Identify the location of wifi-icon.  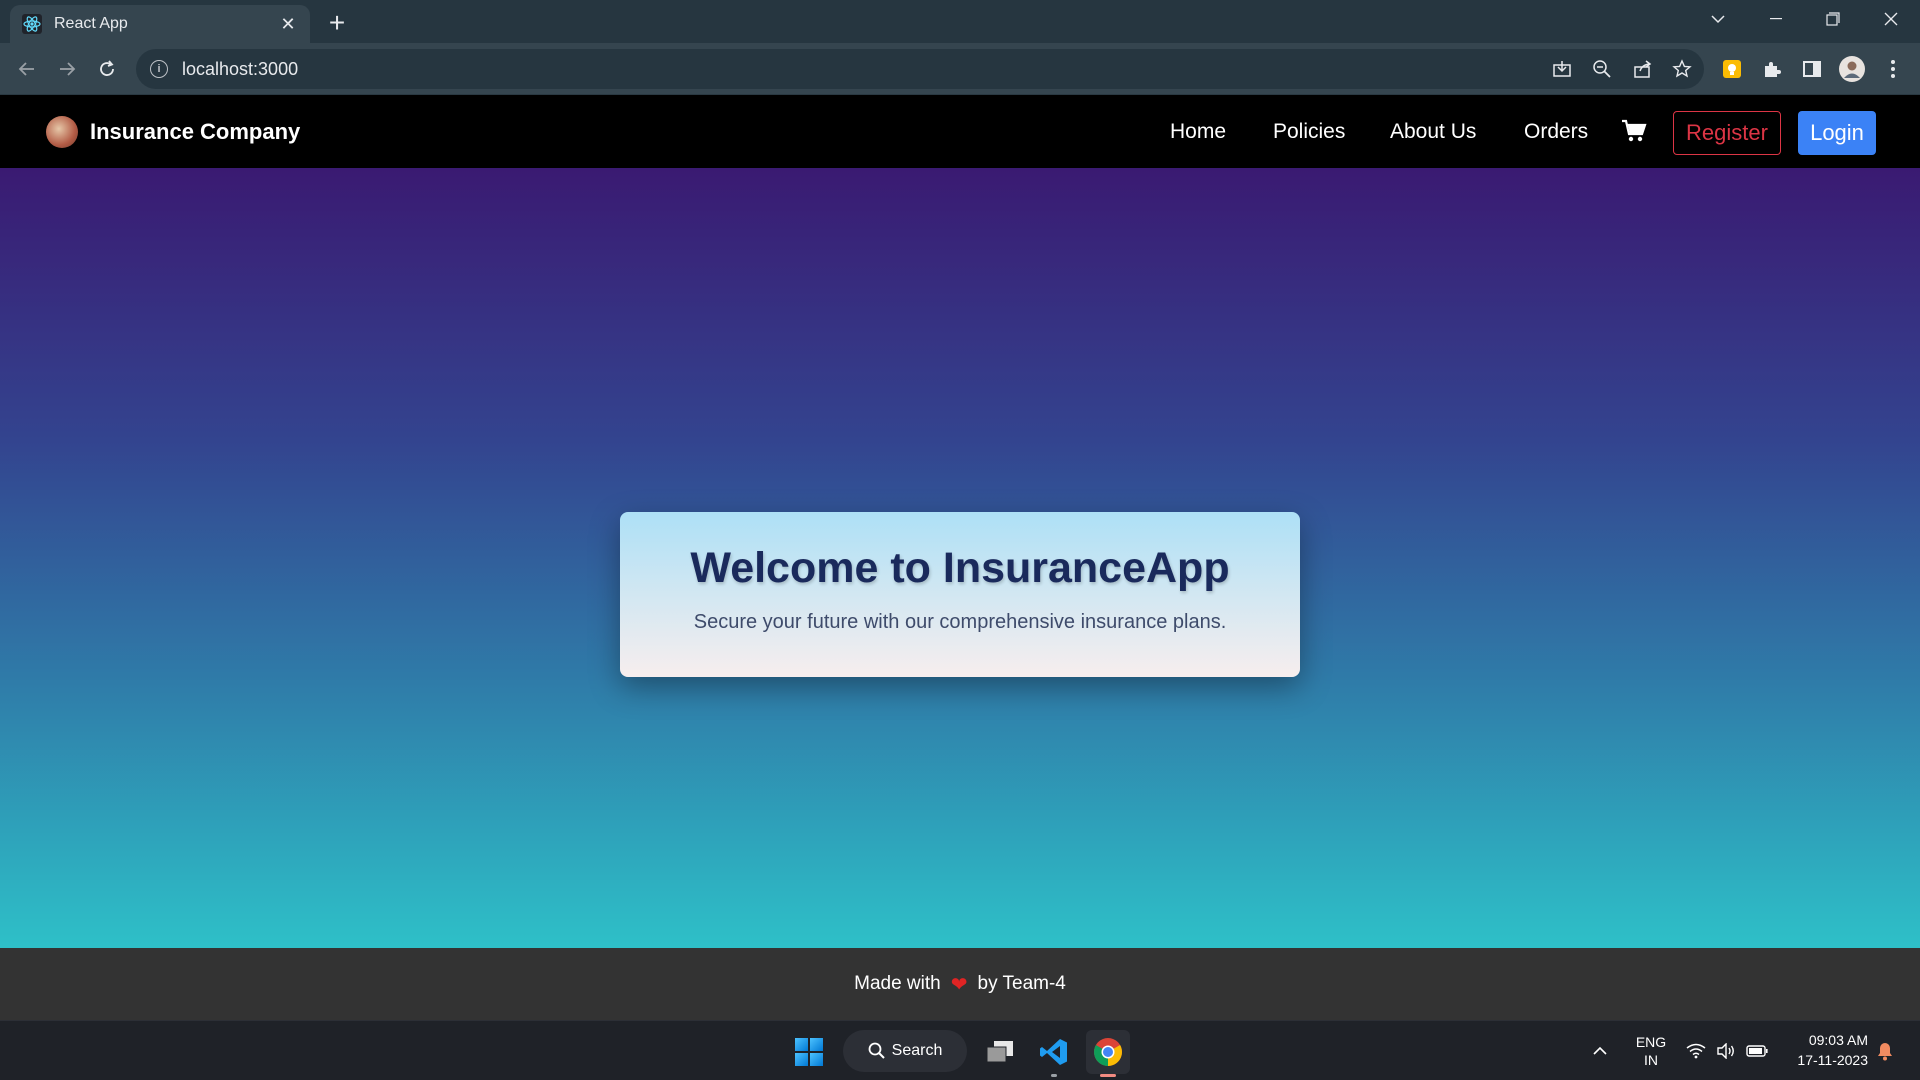
(1696, 1050).